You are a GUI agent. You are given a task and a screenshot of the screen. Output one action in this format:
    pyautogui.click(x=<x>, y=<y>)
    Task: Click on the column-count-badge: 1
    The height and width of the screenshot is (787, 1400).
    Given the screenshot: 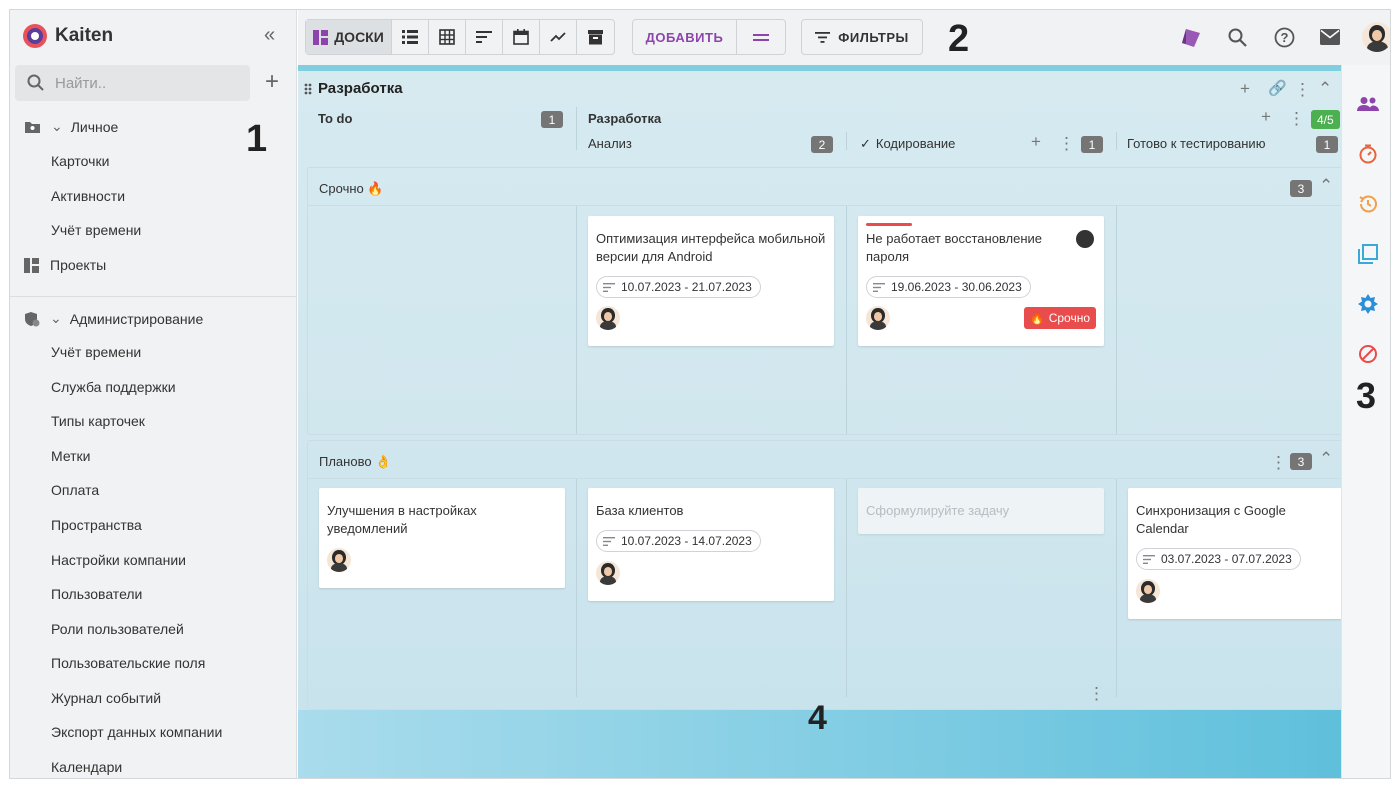 What is the action you would take?
    pyautogui.click(x=552, y=119)
    